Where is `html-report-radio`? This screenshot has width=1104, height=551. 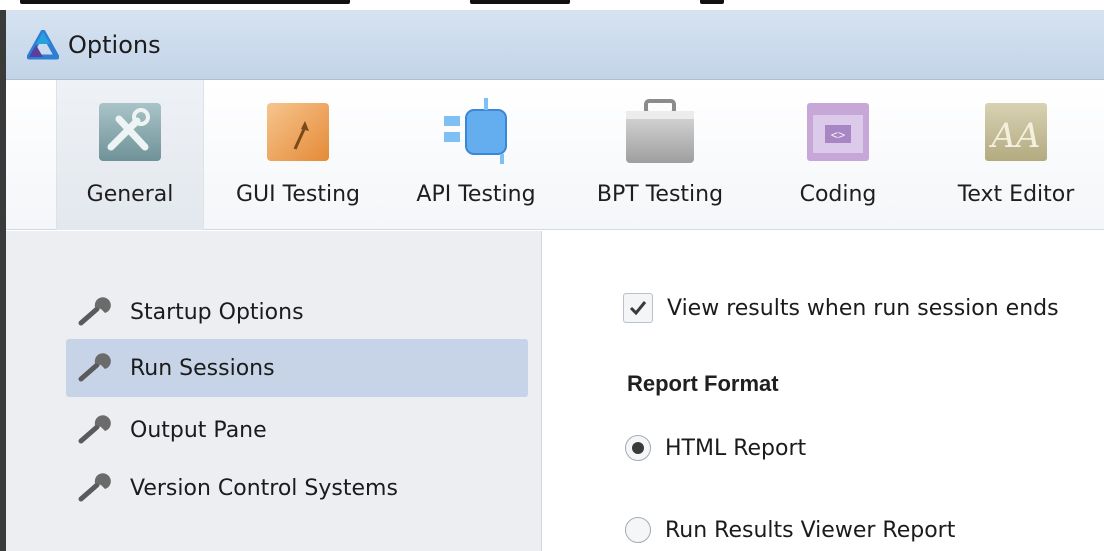 html-report-radio is located at coordinates (638, 448).